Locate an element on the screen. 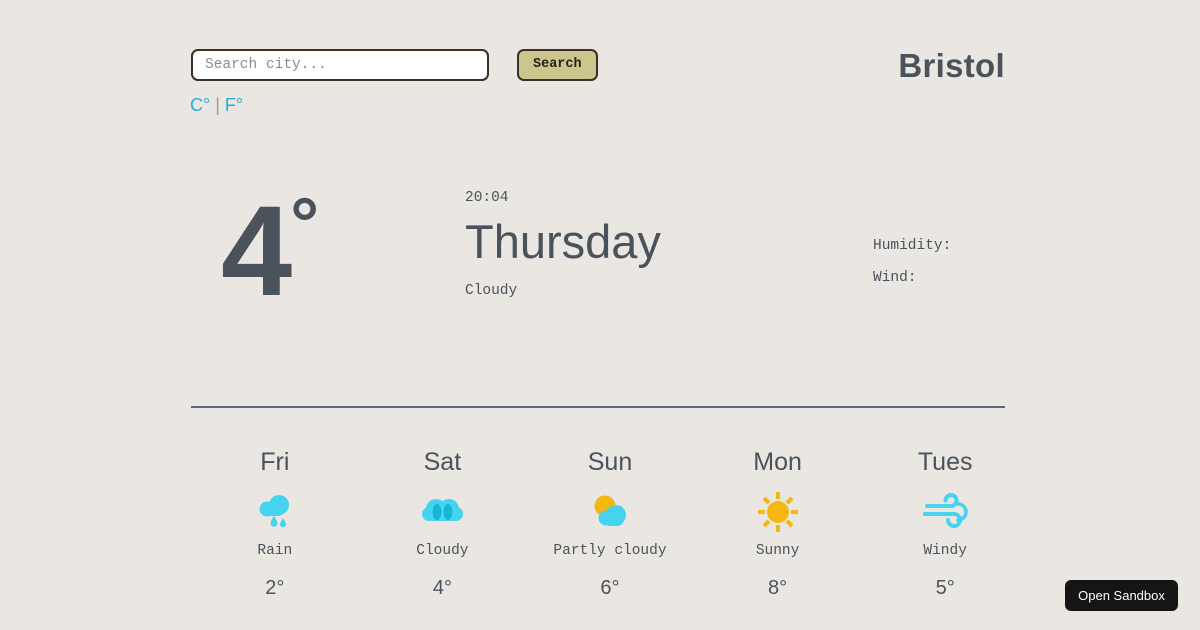  forecast-card: Fri Rain 2° is located at coordinates (275, 525).